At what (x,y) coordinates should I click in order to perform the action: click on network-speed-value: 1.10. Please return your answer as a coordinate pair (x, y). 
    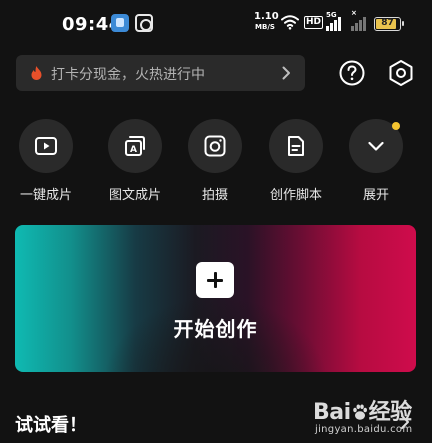
    Looking at the image, I should click on (266, 16).